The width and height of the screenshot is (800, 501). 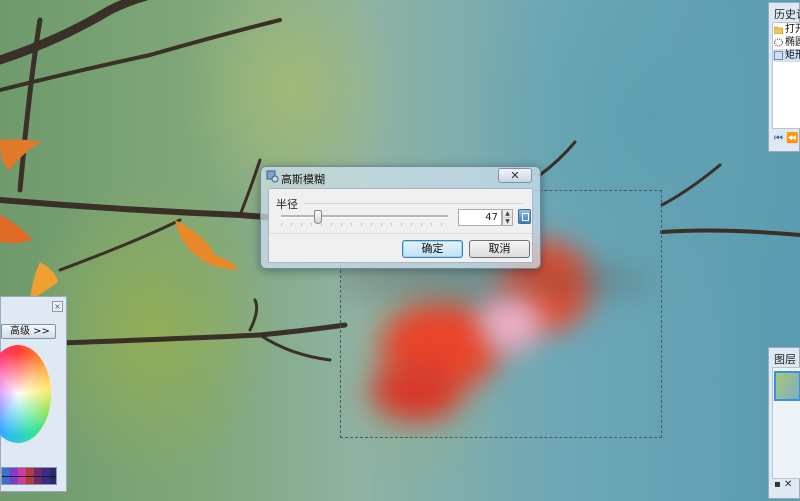 What do you see at coordinates (29, 476) in the screenshot?
I see `color-swatches` at bounding box center [29, 476].